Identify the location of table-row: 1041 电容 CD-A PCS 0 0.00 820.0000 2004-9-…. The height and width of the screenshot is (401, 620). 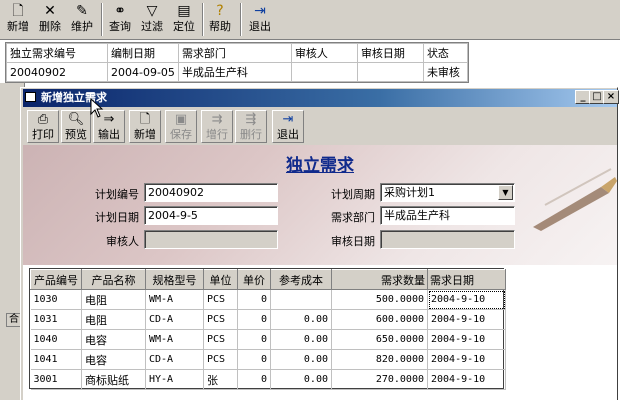
(268, 359).